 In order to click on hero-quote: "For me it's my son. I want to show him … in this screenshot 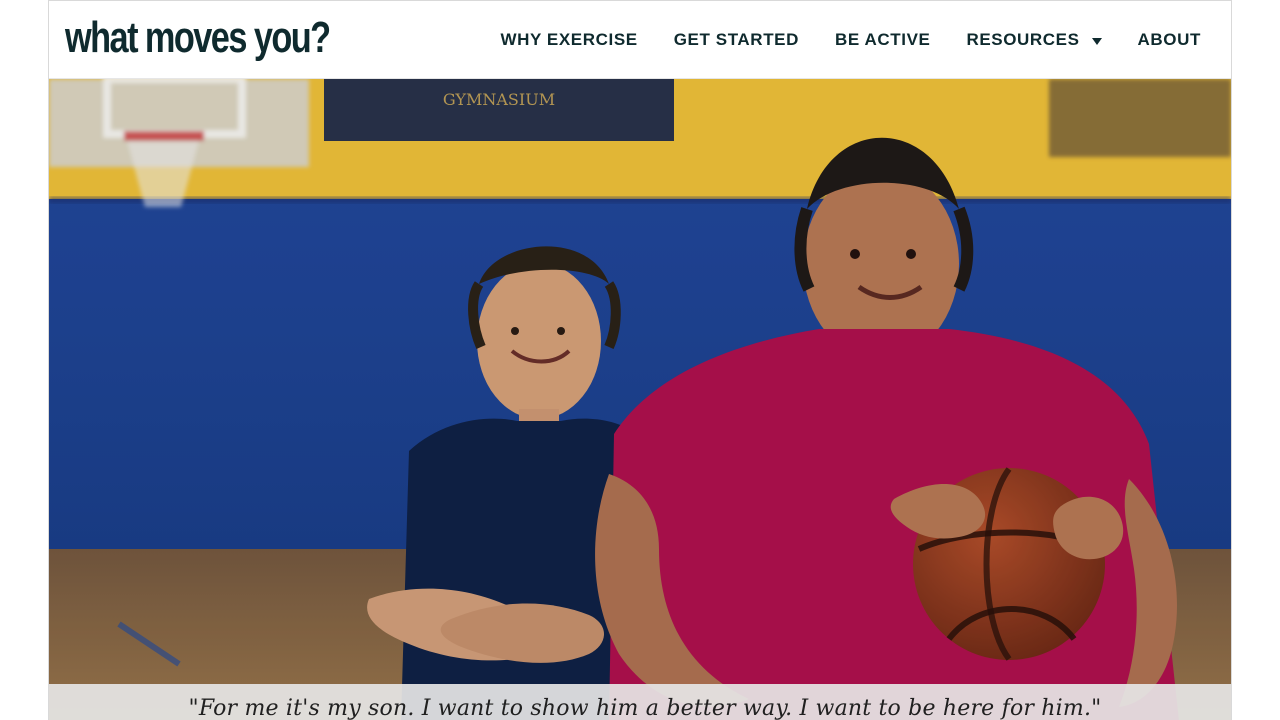, I will do `click(645, 708)`.